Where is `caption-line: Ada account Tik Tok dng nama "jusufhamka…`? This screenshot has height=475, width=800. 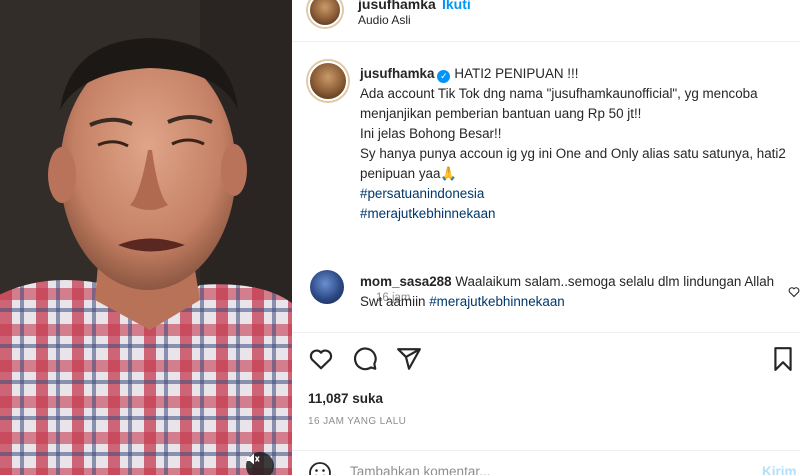 caption-line: Ada account Tik Tok dng nama "jusufhamka… is located at coordinates (559, 103).